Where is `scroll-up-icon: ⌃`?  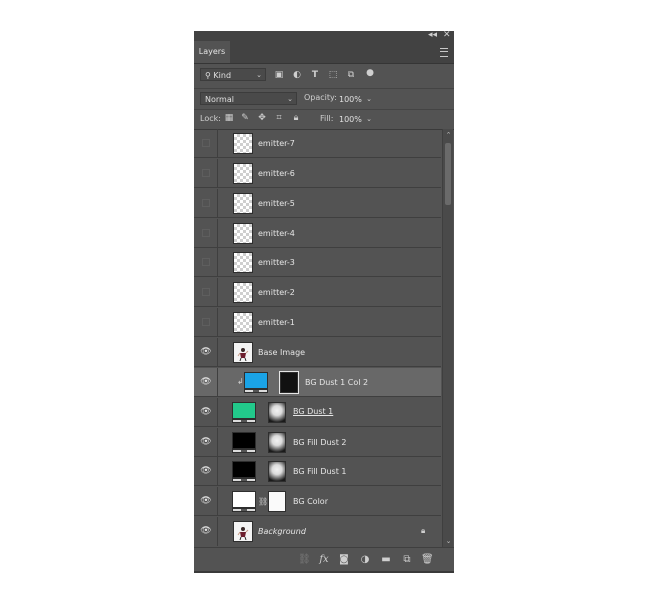 scroll-up-icon: ⌃ is located at coordinates (448, 135).